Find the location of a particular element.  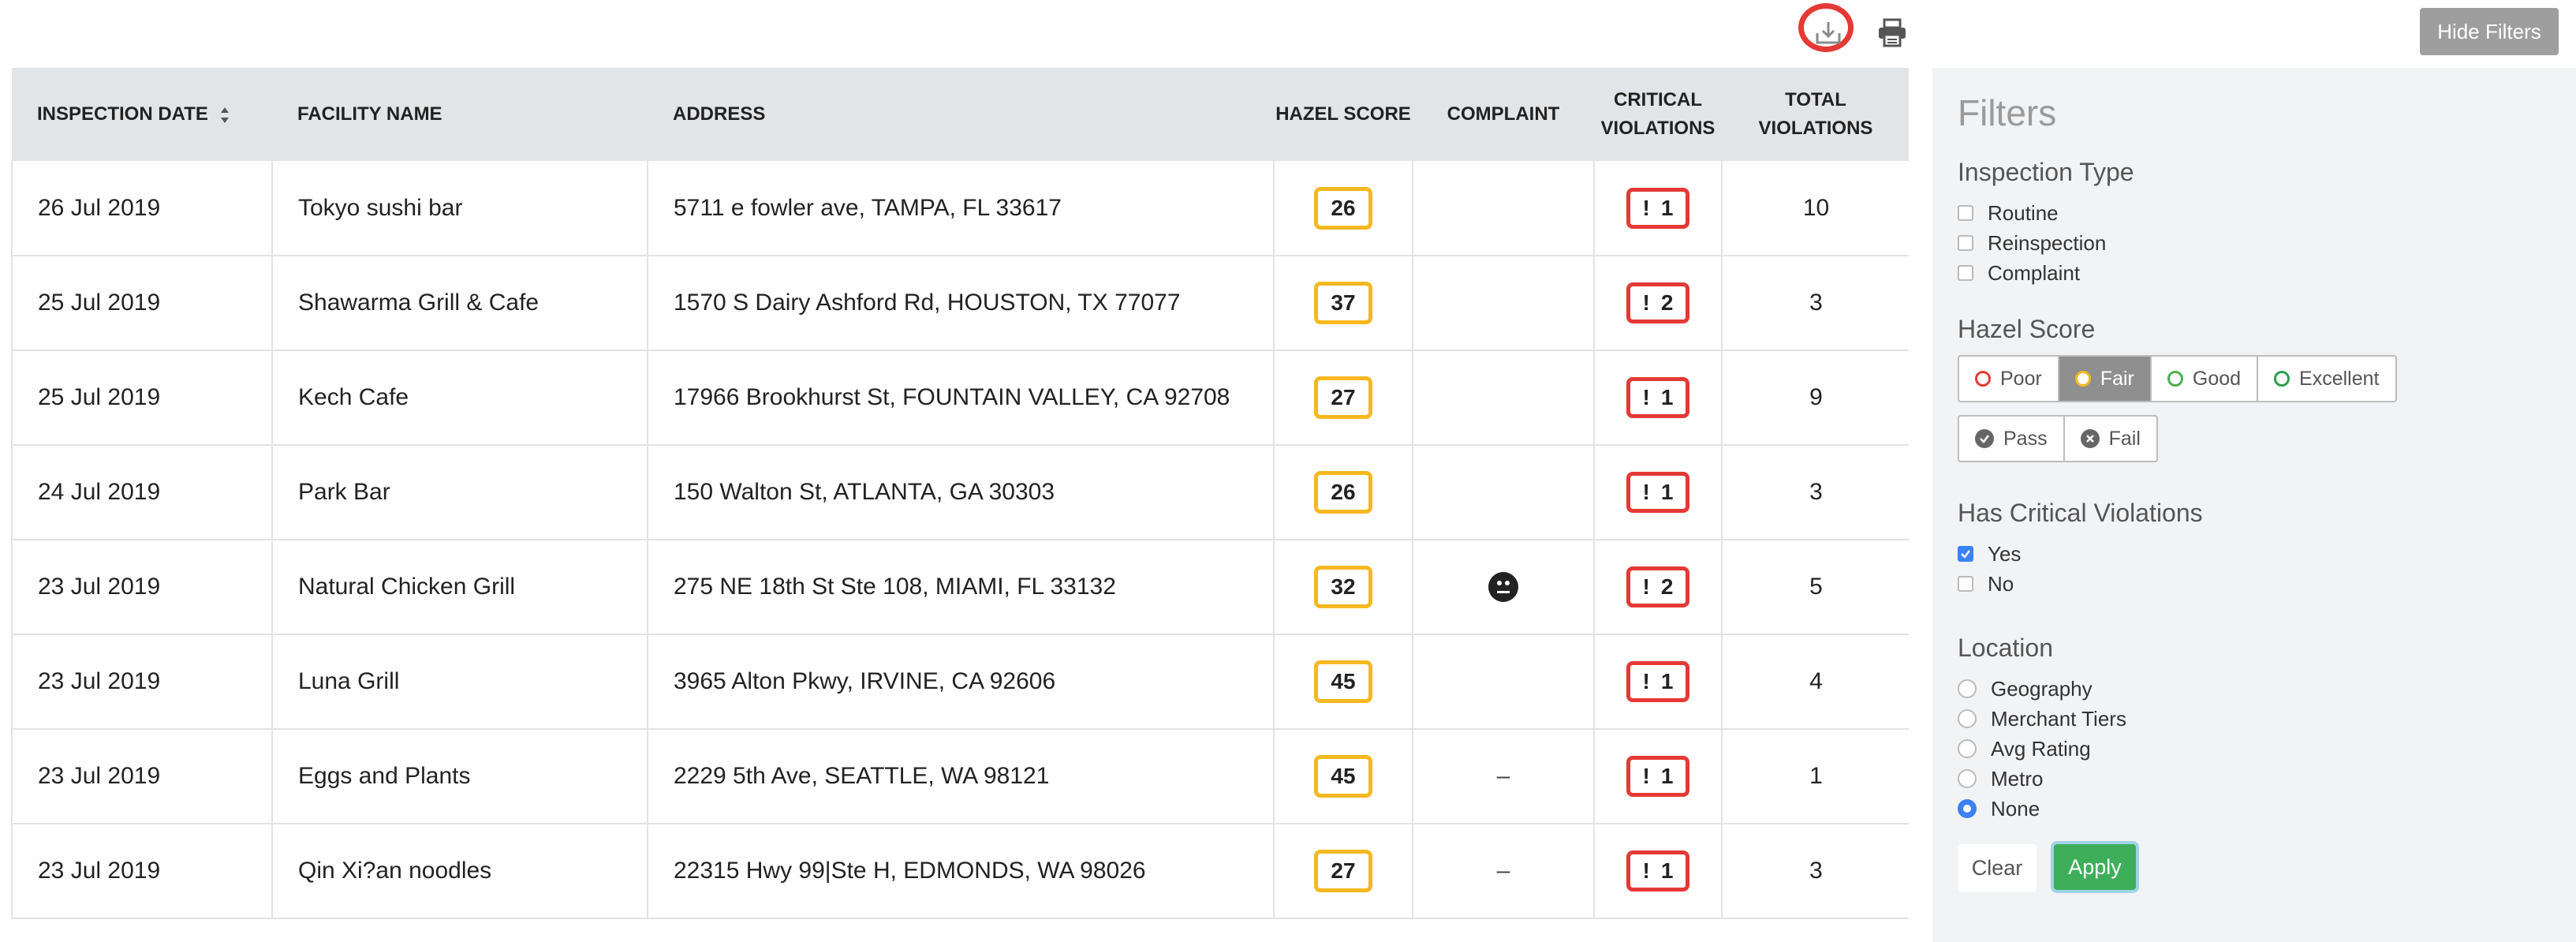

cell-address: 22315 Hwy 99|Ste H, EDMONDS, WA 98026 is located at coordinates (961, 871).